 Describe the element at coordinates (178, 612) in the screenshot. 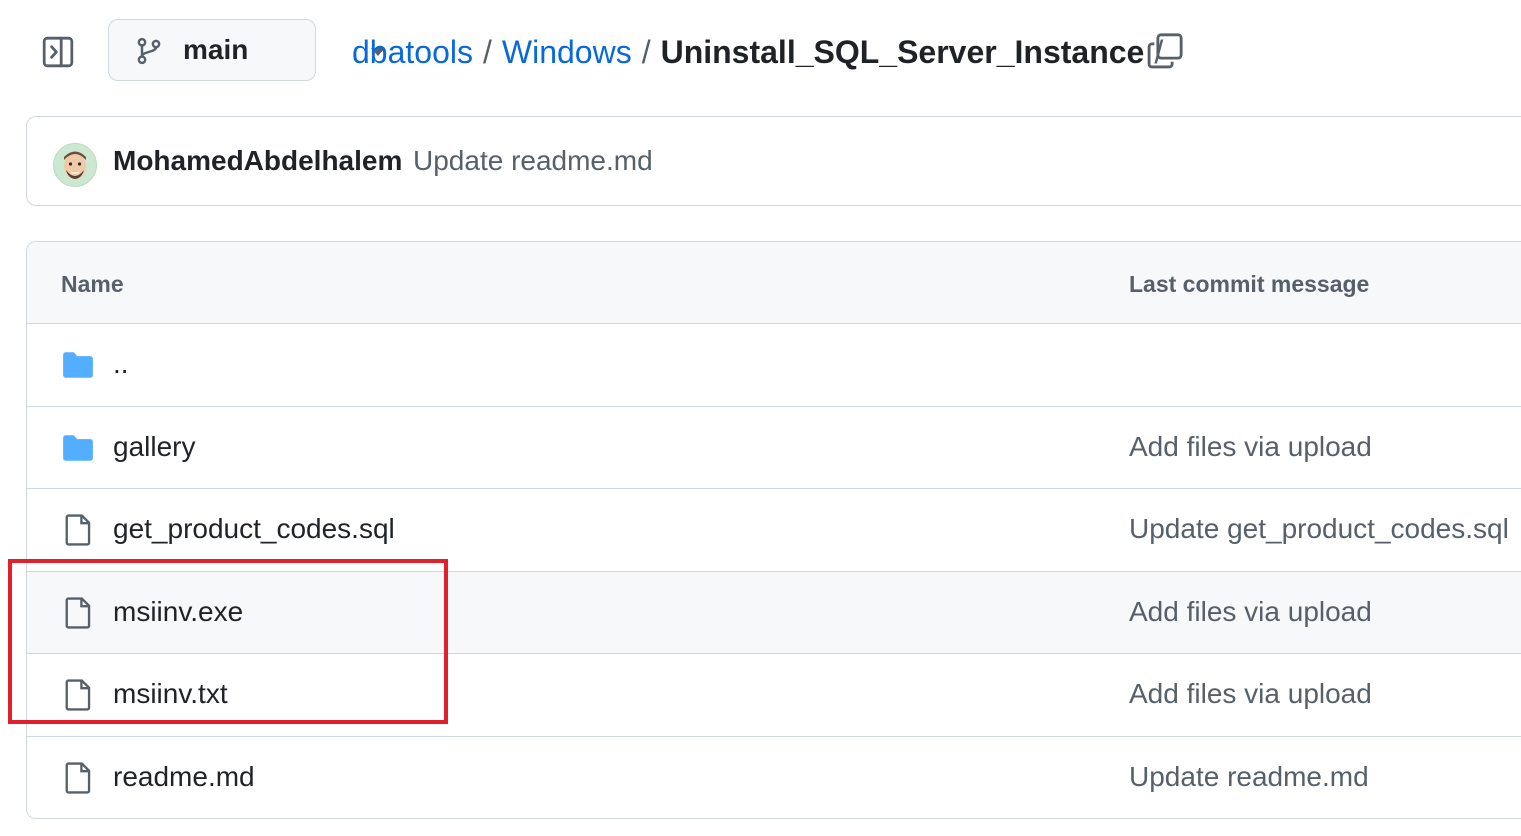

I see `file-name-link: msiinv.exe` at that location.